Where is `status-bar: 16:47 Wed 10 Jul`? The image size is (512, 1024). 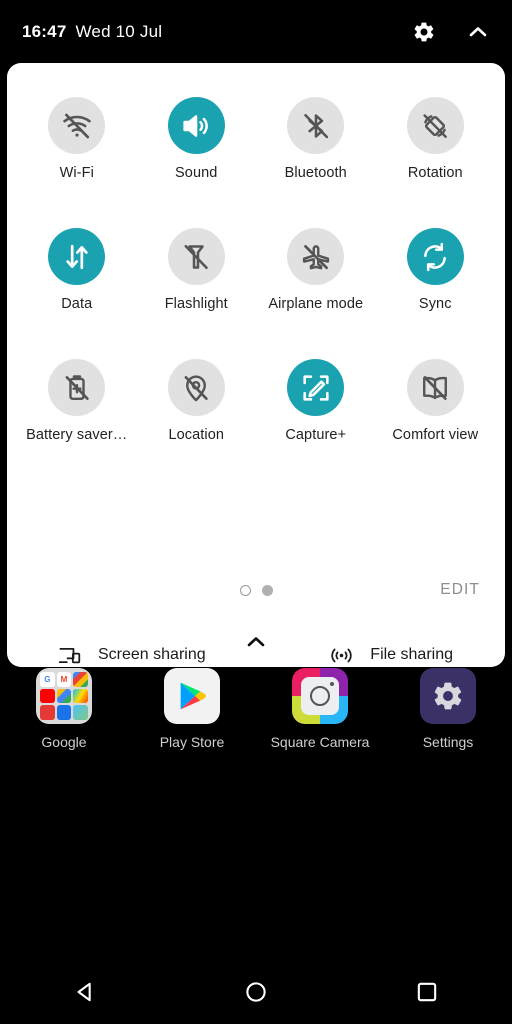
status-bar: 16:47 Wed 10 Jul is located at coordinates (256, 31).